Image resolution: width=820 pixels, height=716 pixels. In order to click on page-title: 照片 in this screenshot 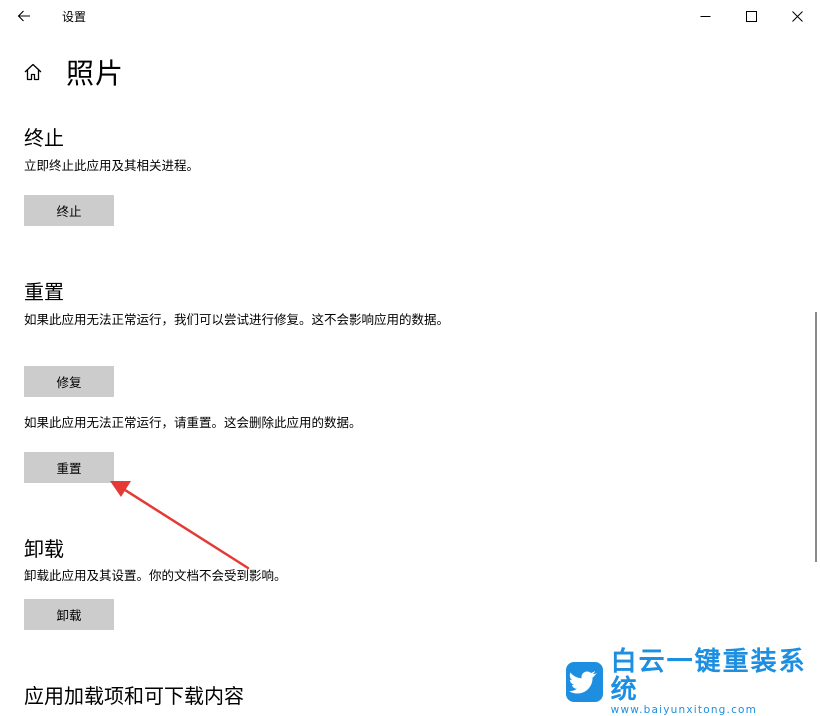, I will do `click(95, 73)`.